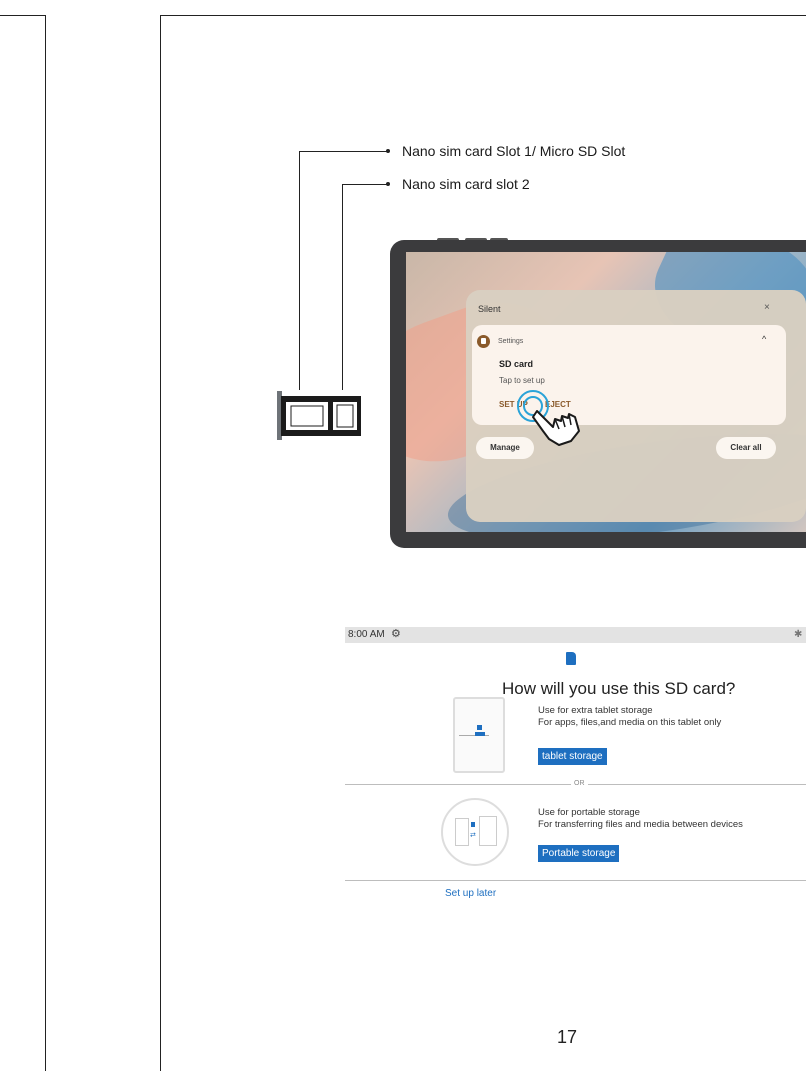 This screenshot has width=806, height=1071. What do you see at coordinates (470, 893) in the screenshot?
I see `setup-later-link: Set up later` at bounding box center [470, 893].